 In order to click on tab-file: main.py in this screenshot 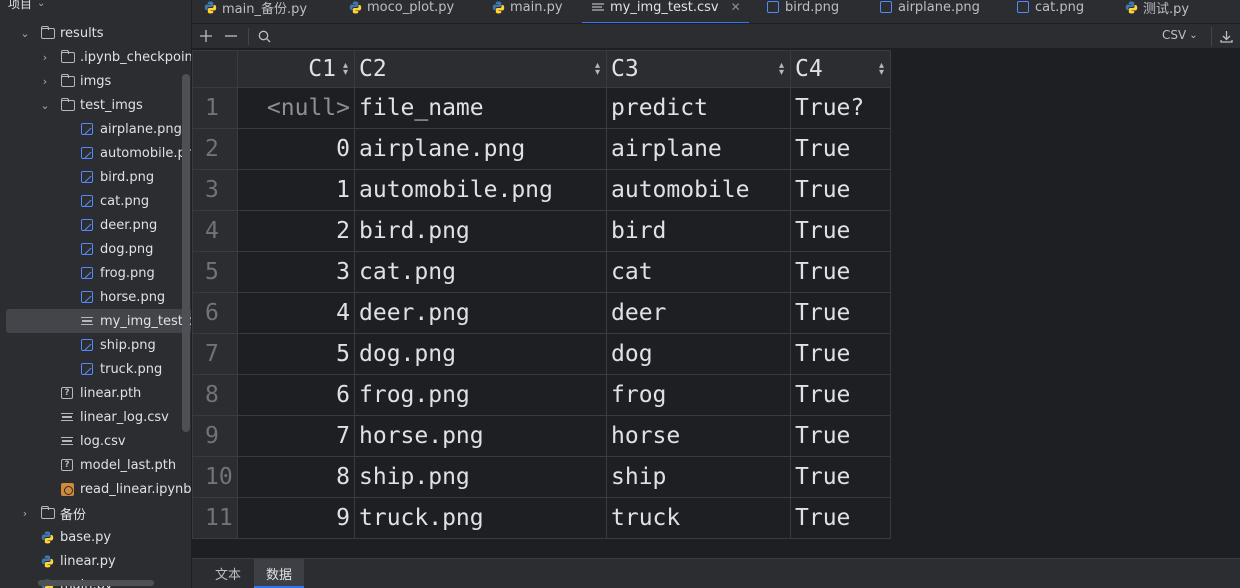, I will do `click(527, 9)`.